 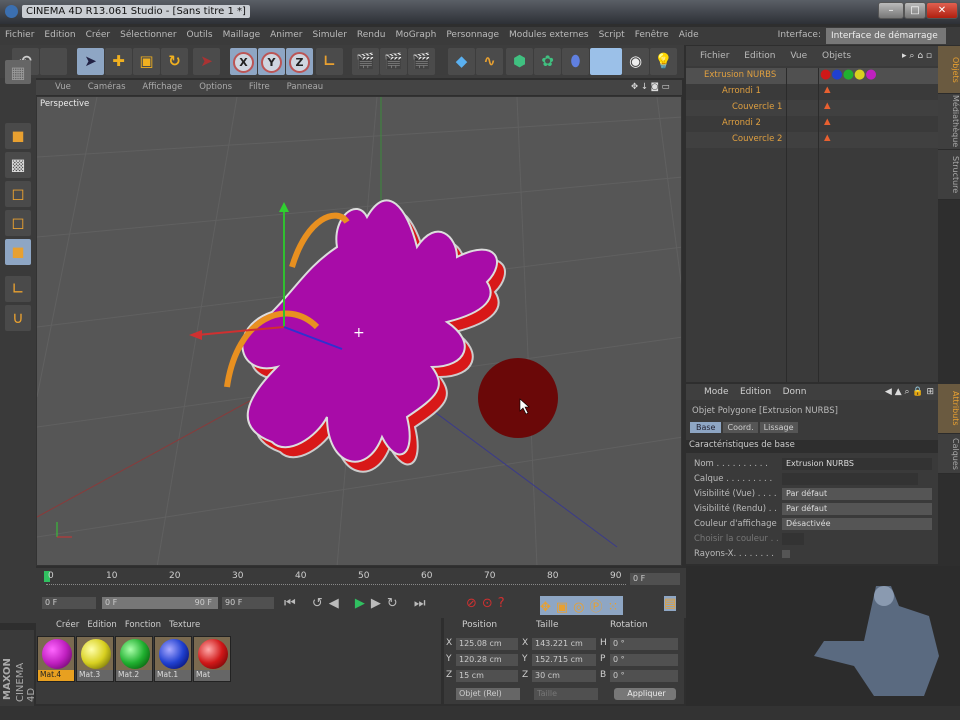 I want to click on rotation-p-field: 0 °, so click(x=644, y=660).